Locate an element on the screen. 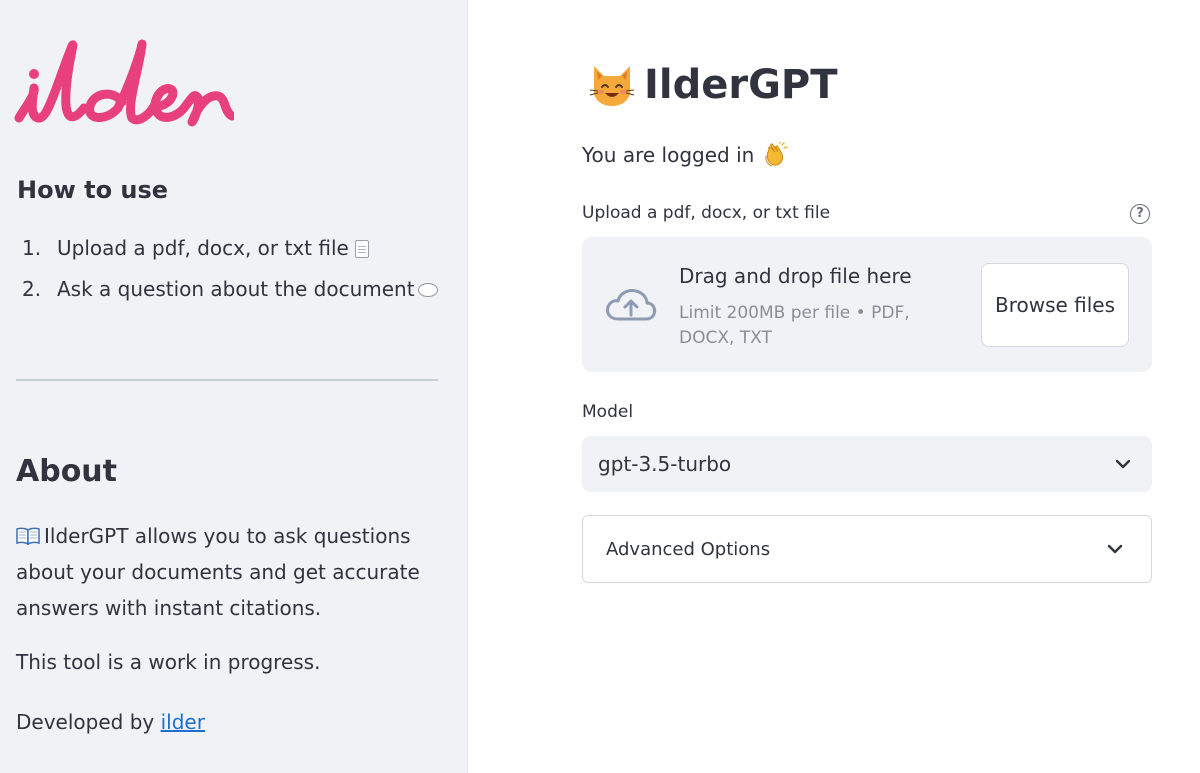 This screenshot has width=1200, height=773. ilder-logo is located at coordinates (124, 83).